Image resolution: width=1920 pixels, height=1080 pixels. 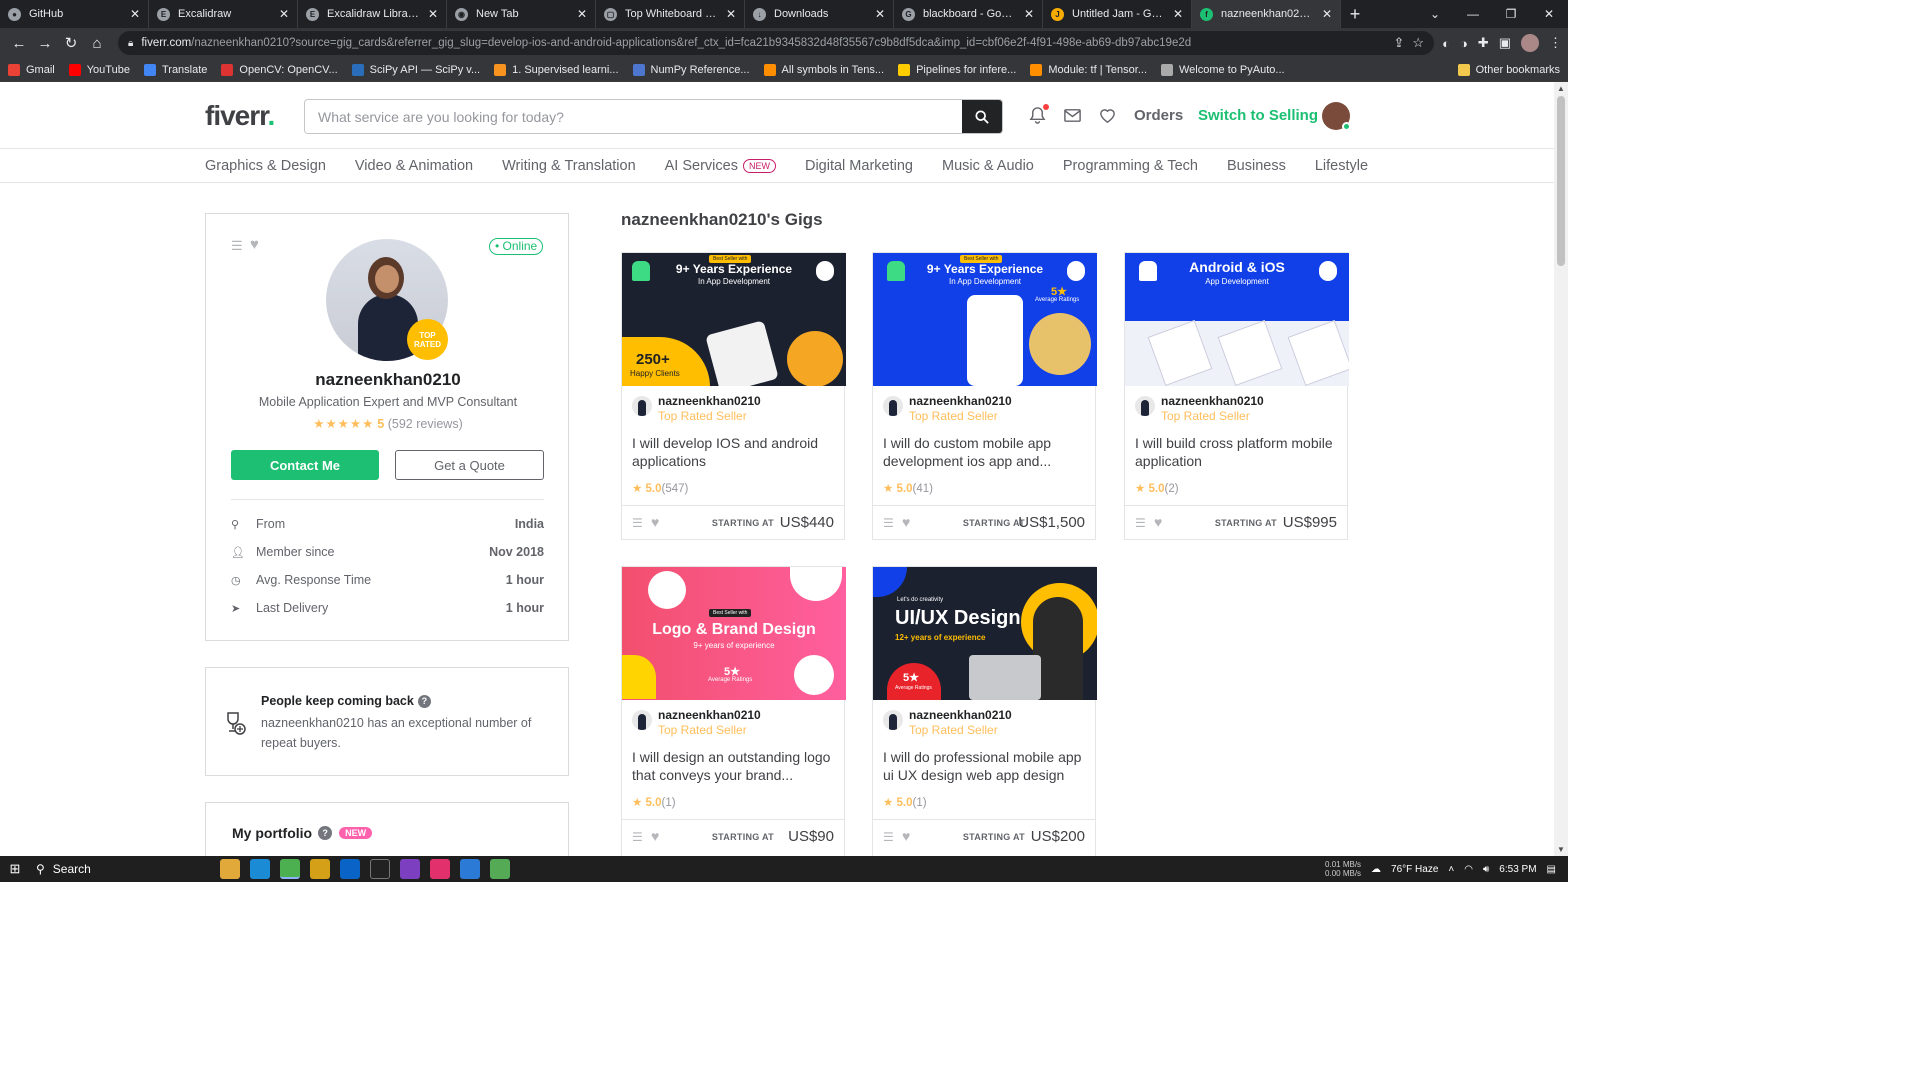 What do you see at coordinates (819, 14) in the screenshot?
I see `browser-tab: ↓ Downloads ✕` at bounding box center [819, 14].